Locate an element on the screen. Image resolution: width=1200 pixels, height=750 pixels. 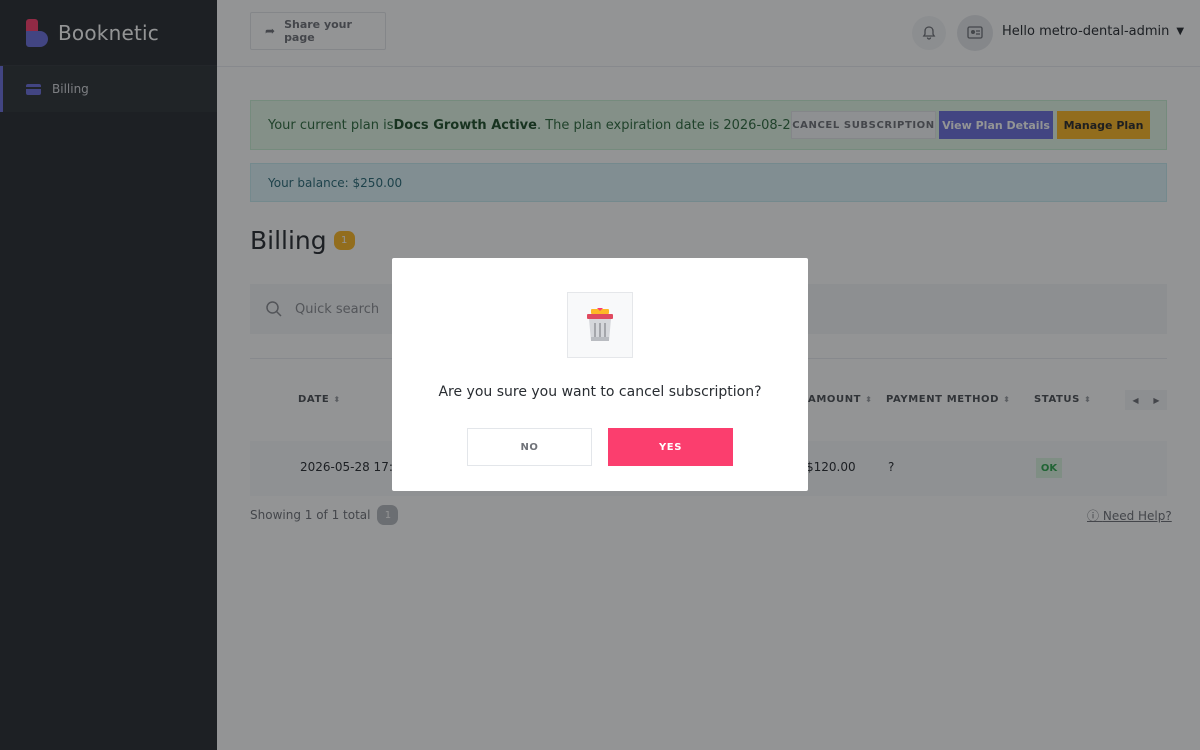
no-button: NO is located at coordinates (529, 447).